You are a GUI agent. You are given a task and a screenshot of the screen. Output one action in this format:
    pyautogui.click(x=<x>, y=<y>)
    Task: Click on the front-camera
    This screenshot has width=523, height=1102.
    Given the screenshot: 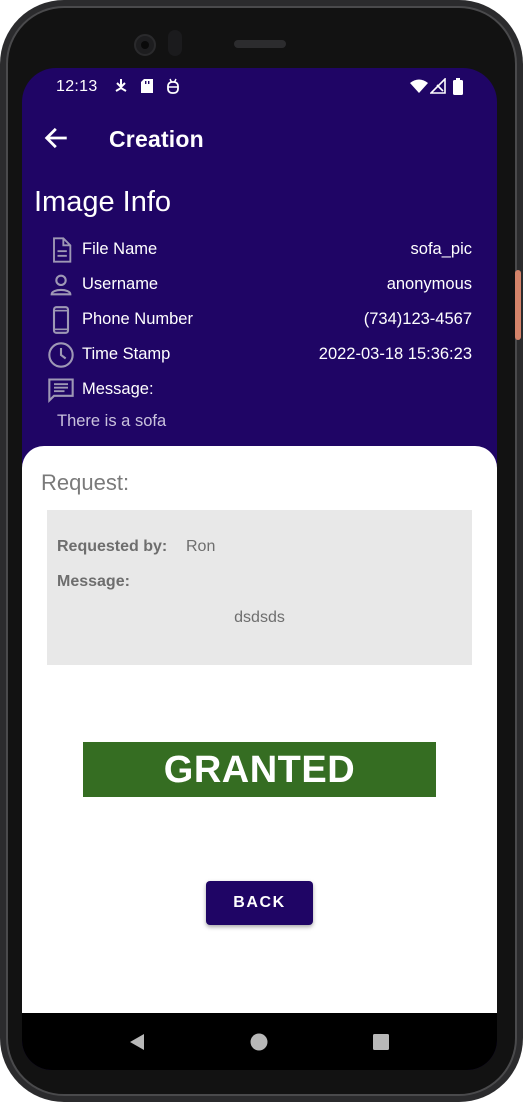 What is the action you would take?
    pyautogui.click(x=145, y=45)
    